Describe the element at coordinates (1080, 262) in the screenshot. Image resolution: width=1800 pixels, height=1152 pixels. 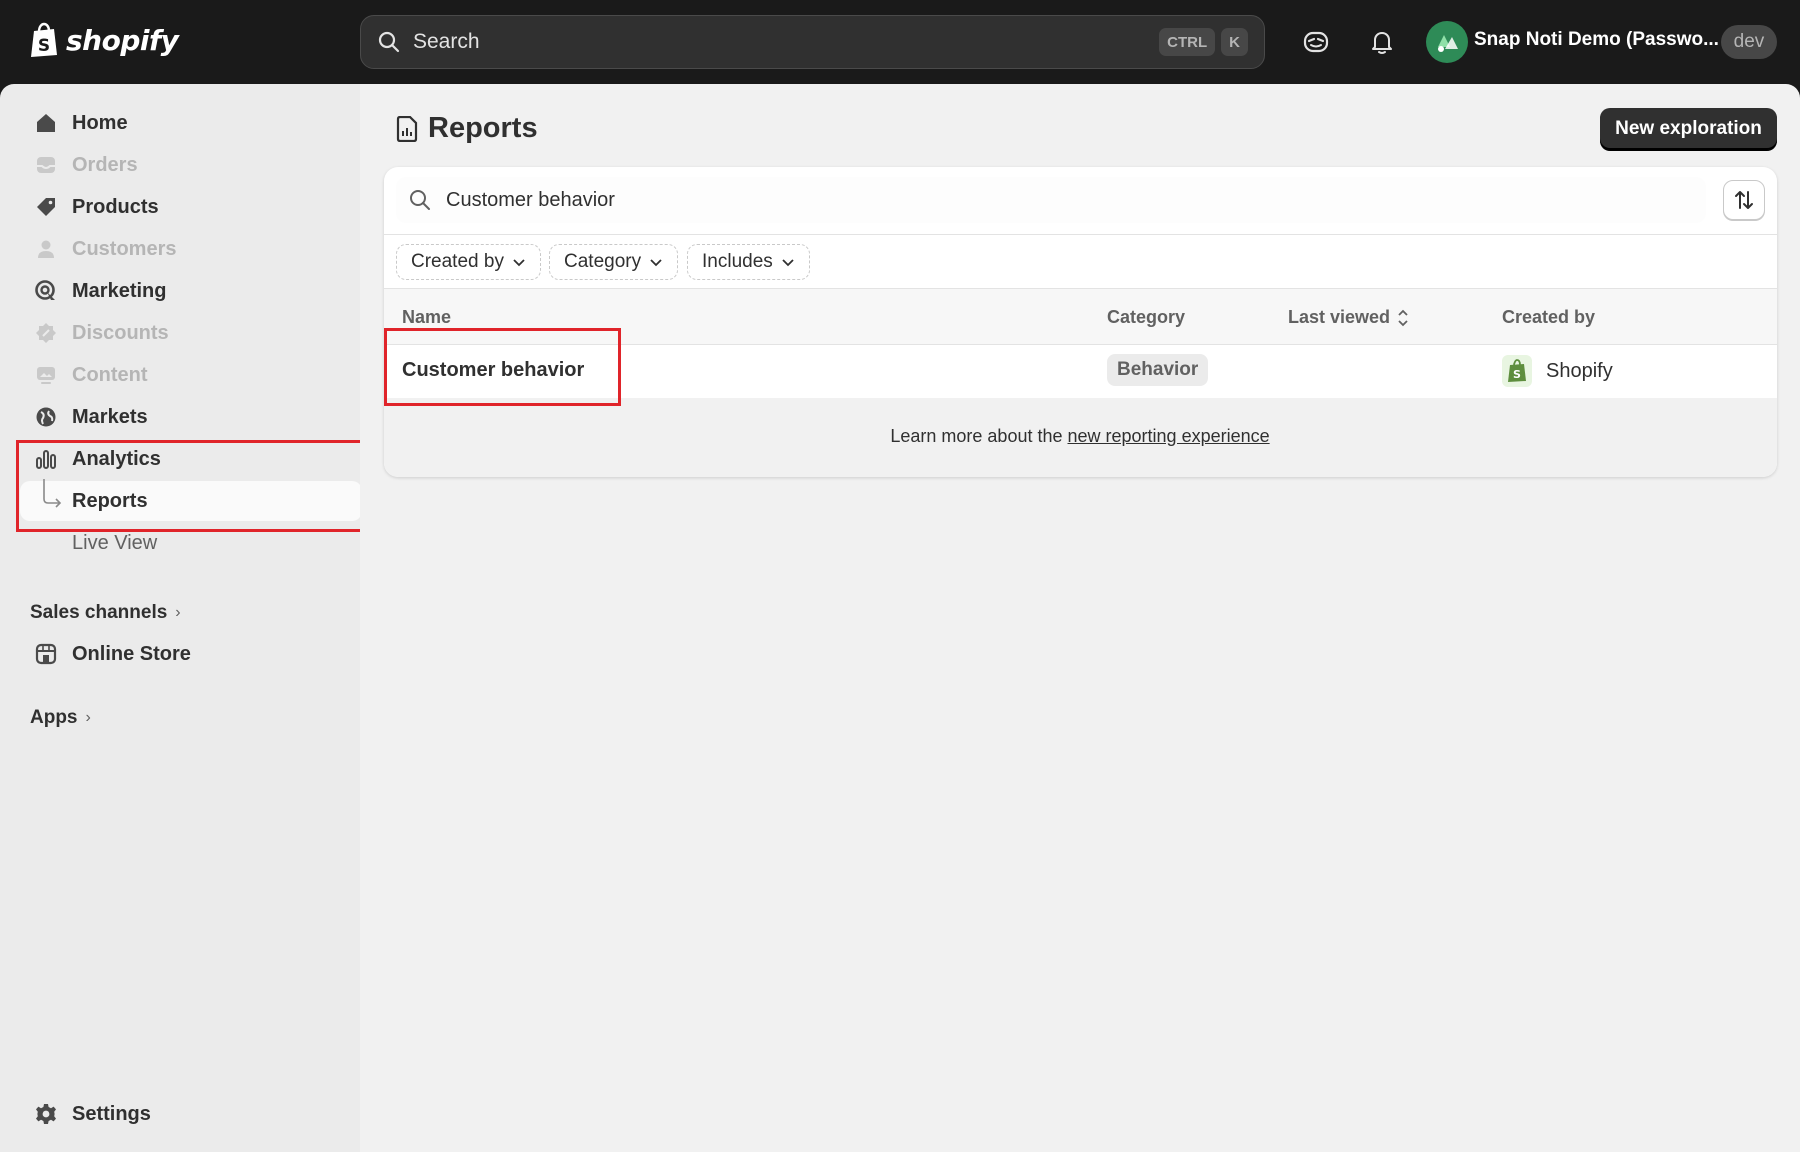
I see `filter-bar: Created by Category Includes` at that location.